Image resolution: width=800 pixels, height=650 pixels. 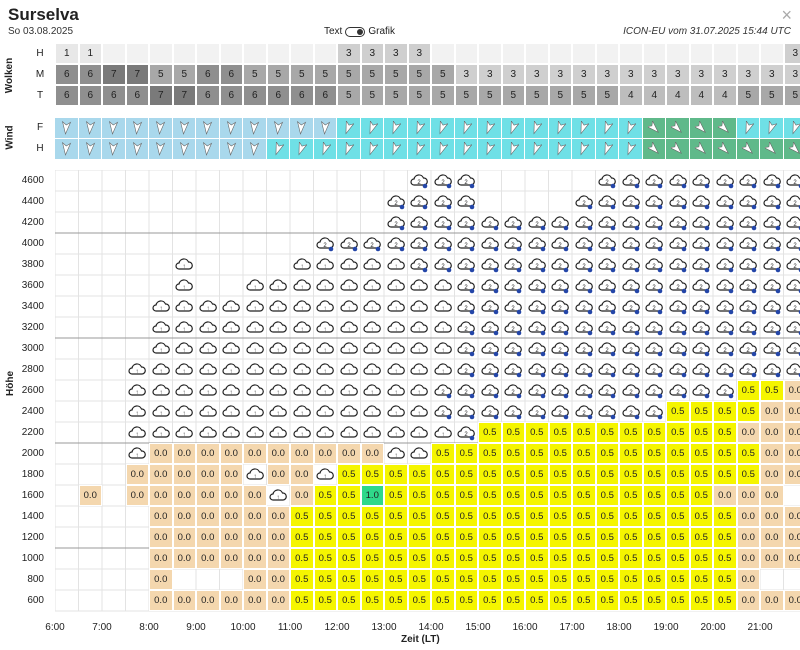 I want to click on cloud-row-label: H, so click(x=40, y=53).